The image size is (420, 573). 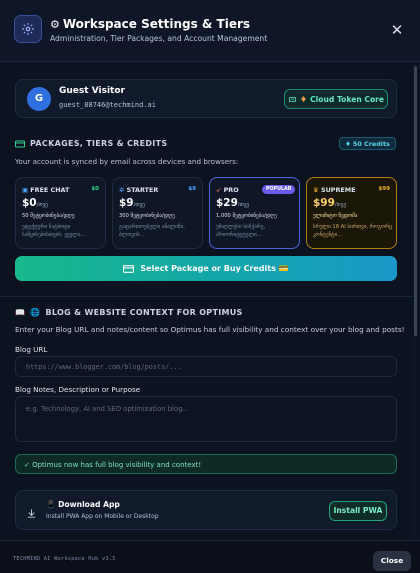 I want to click on section-divider, so click(x=206, y=296).